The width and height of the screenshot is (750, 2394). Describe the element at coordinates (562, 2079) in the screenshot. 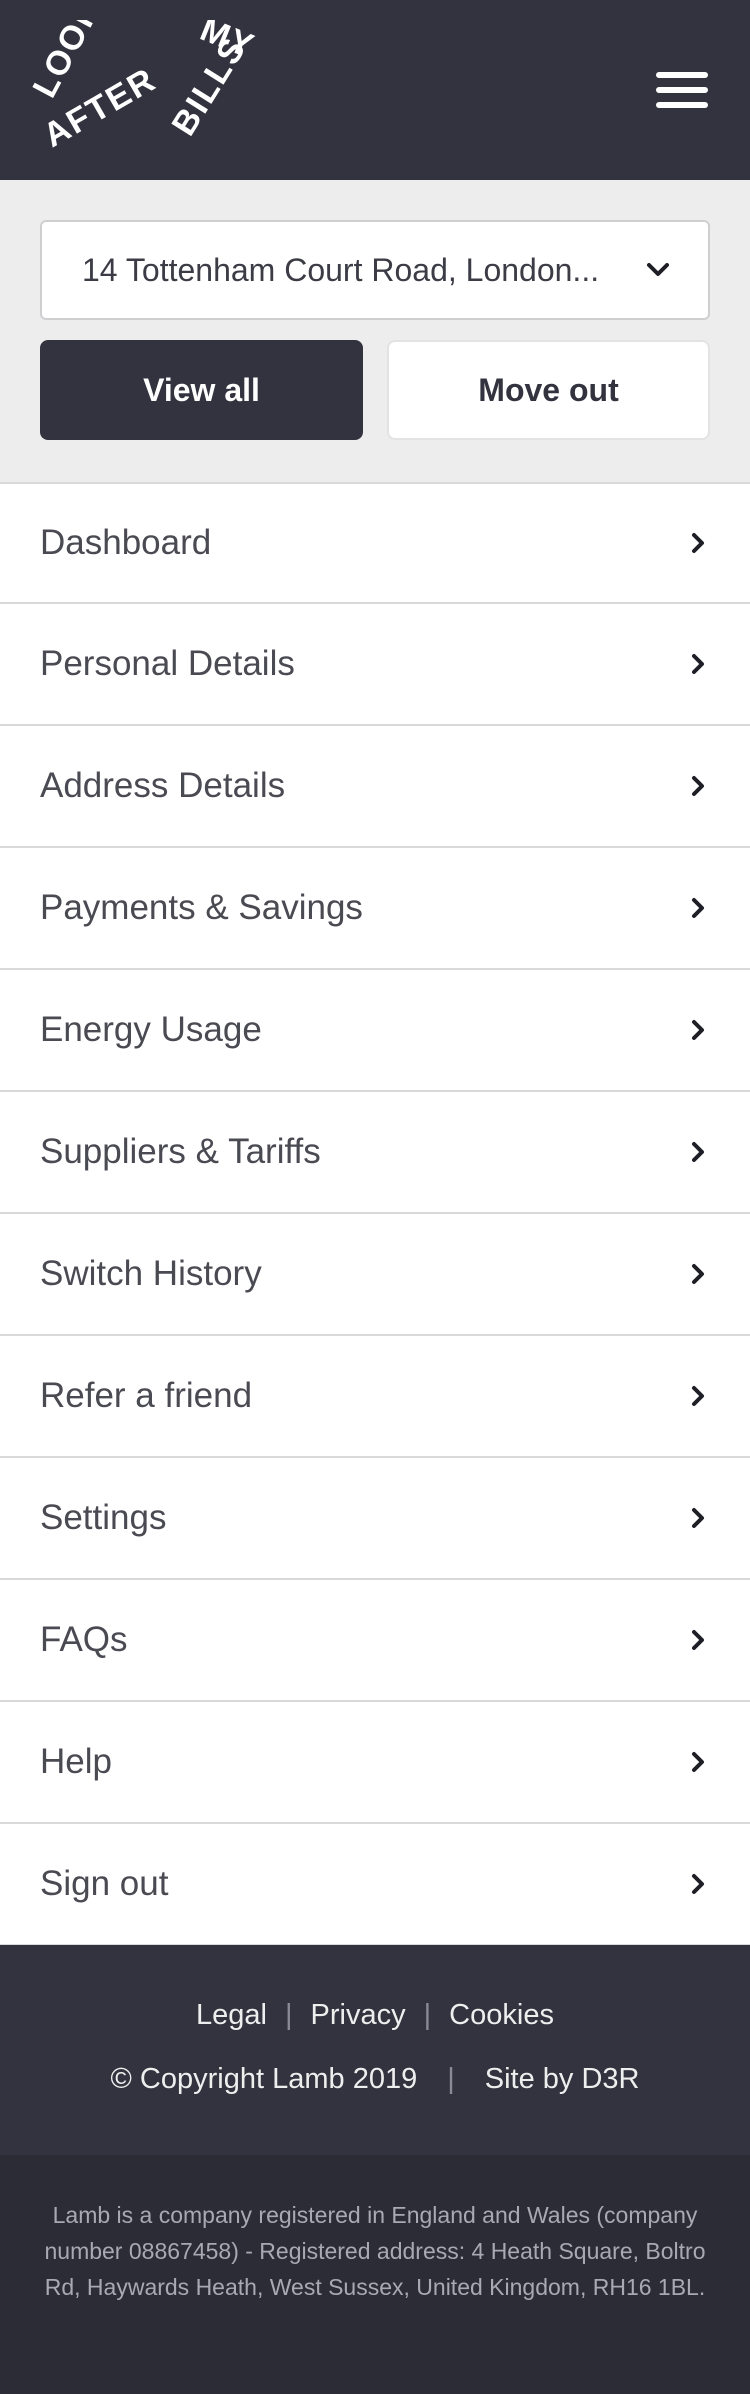

I see `site-by-link: Site by D3R` at that location.